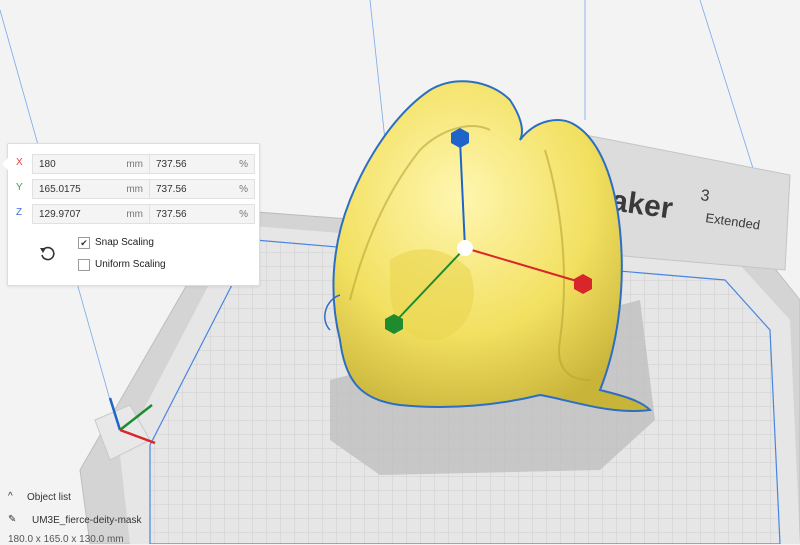 The height and width of the screenshot is (545, 800). What do you see at coordinates (47, 164) in the screenshot?
I see `x-size-value: 180` at bounding box center [47, 164].